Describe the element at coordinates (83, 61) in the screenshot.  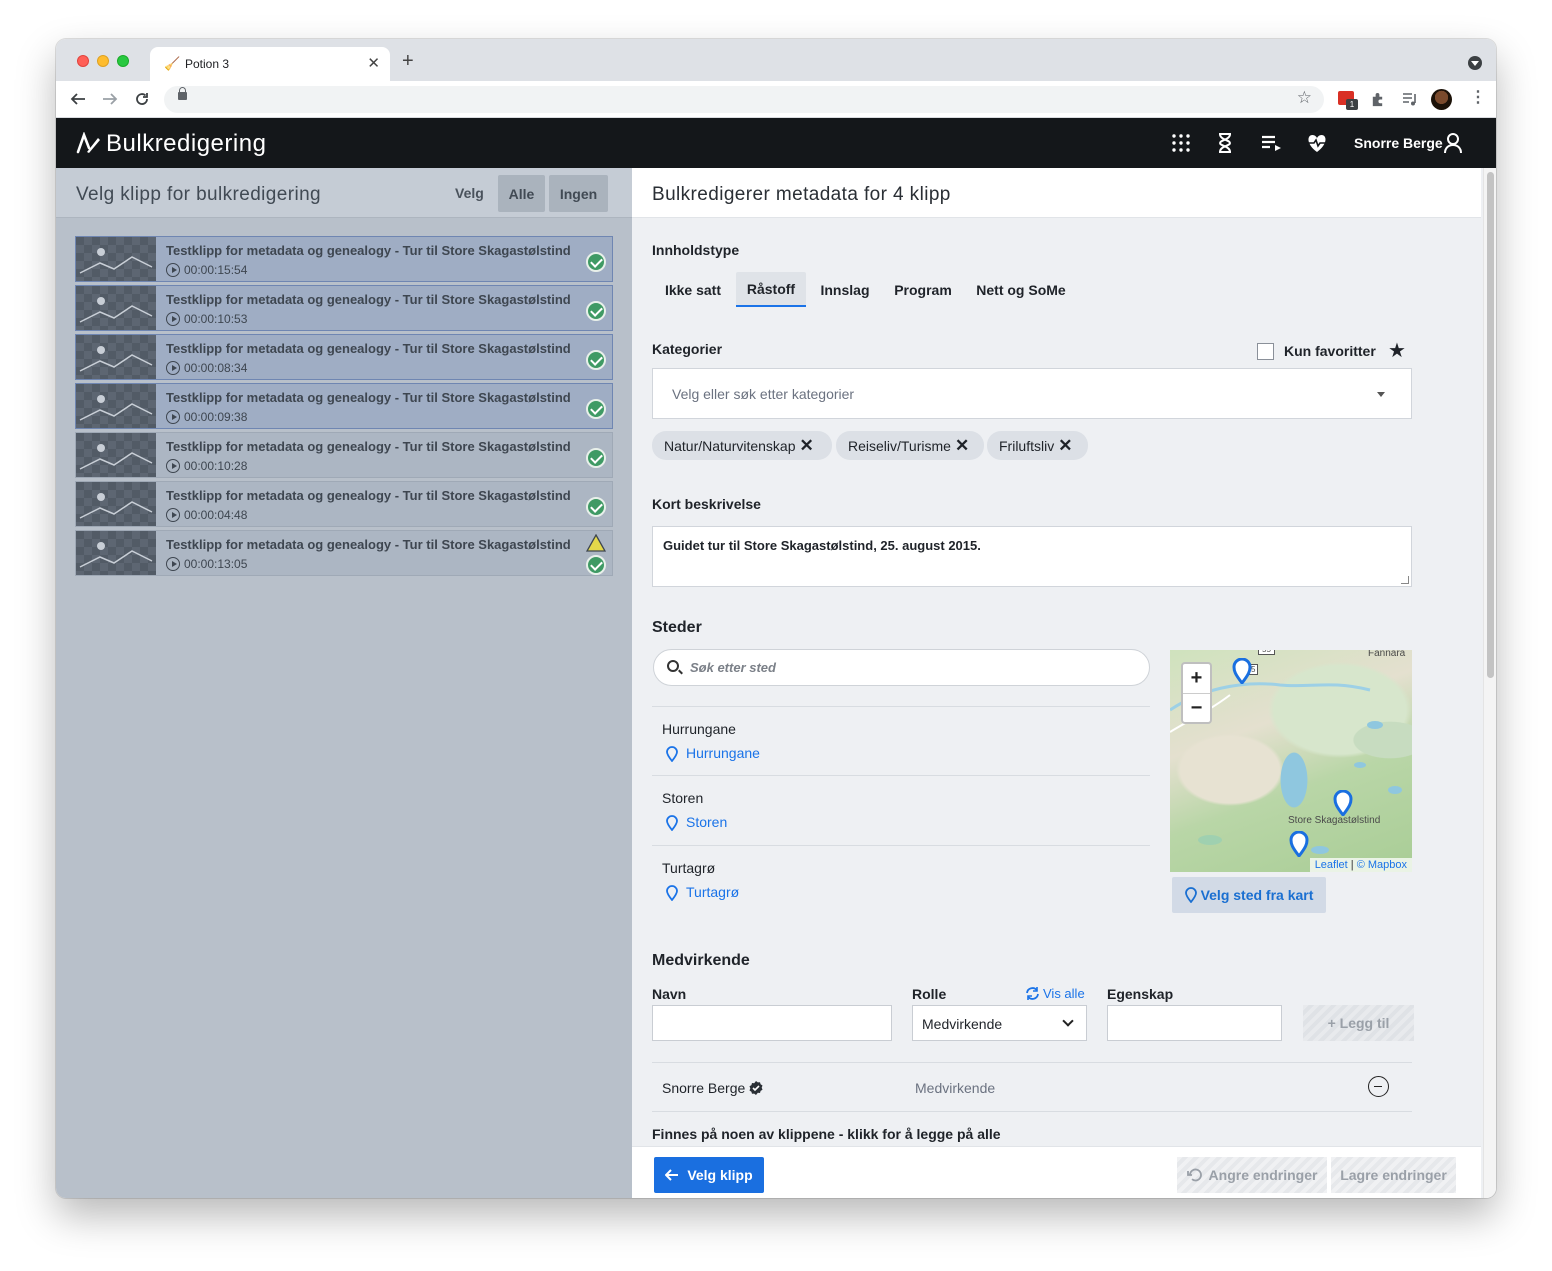
I see `close-window-button` at that location.